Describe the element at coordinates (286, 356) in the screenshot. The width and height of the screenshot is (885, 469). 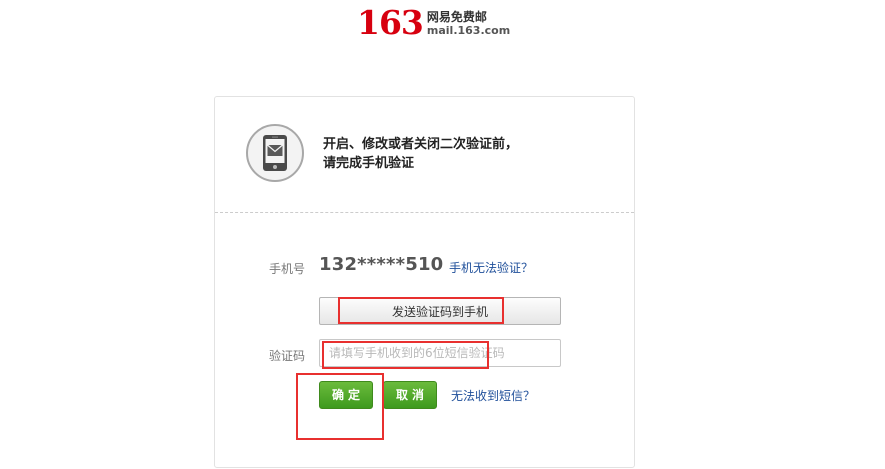
I see `code-label: 验证码` at that location.